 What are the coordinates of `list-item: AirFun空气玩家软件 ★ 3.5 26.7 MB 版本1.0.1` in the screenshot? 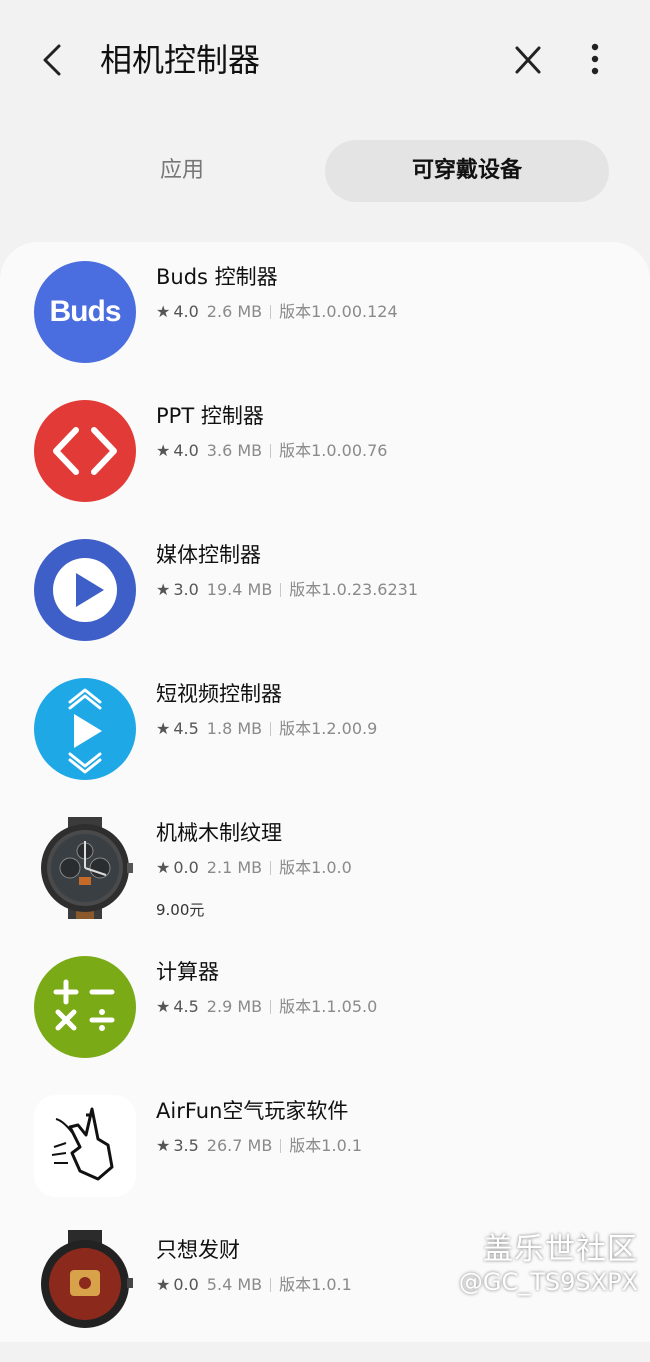 It's located at (325, 1159).